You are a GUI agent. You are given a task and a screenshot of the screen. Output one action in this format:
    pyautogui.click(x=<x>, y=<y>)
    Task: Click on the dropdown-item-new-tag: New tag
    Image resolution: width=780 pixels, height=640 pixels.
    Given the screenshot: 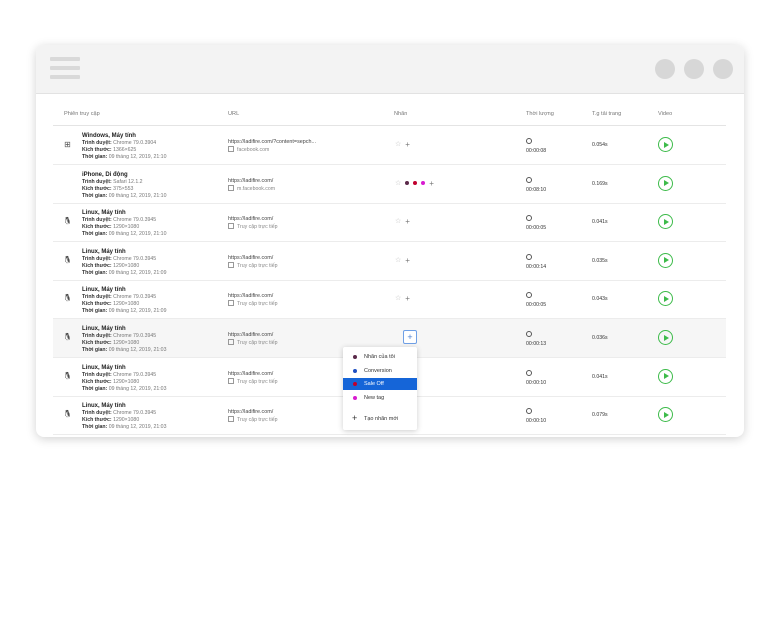 What is the action you would take?
    pyautogui.click(x=380, y=398)
    